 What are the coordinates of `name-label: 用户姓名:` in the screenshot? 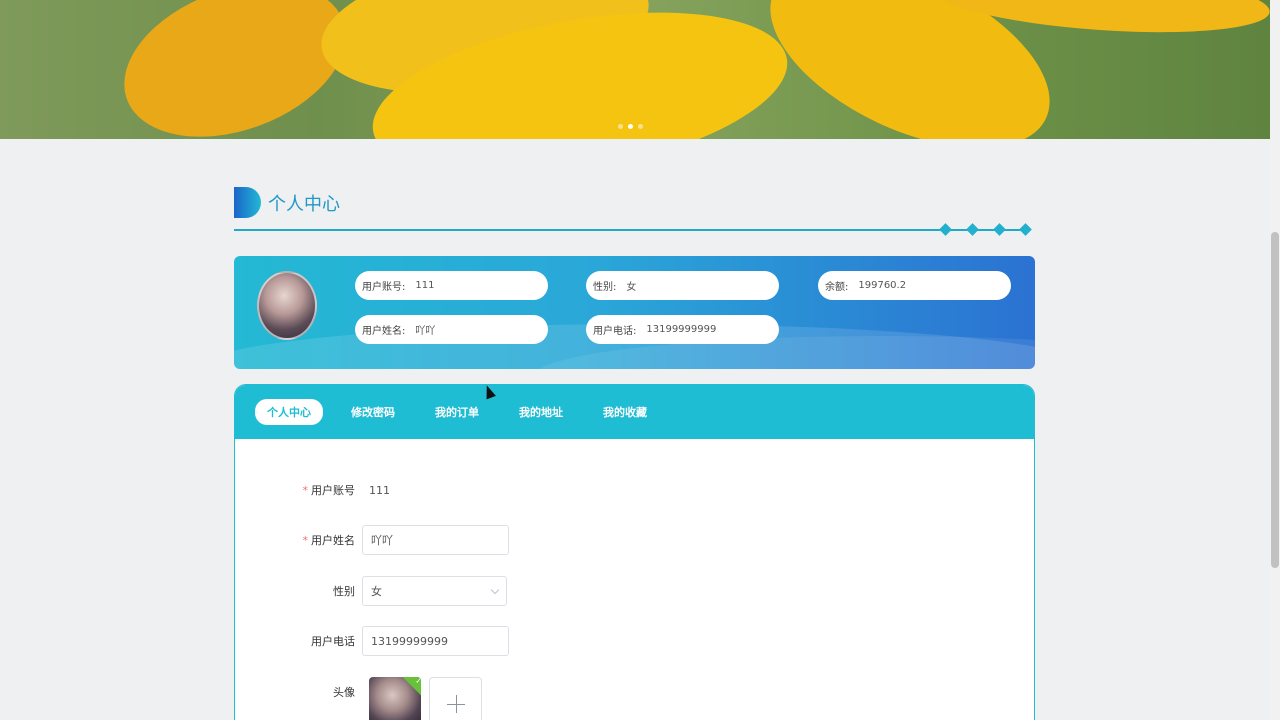 It's located at (384, 331).